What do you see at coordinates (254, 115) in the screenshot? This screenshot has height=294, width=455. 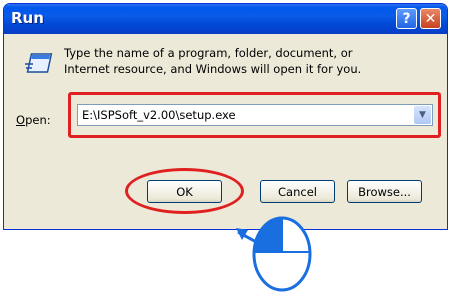 I see `open-field-highlight` at bounding box center [254, 115].